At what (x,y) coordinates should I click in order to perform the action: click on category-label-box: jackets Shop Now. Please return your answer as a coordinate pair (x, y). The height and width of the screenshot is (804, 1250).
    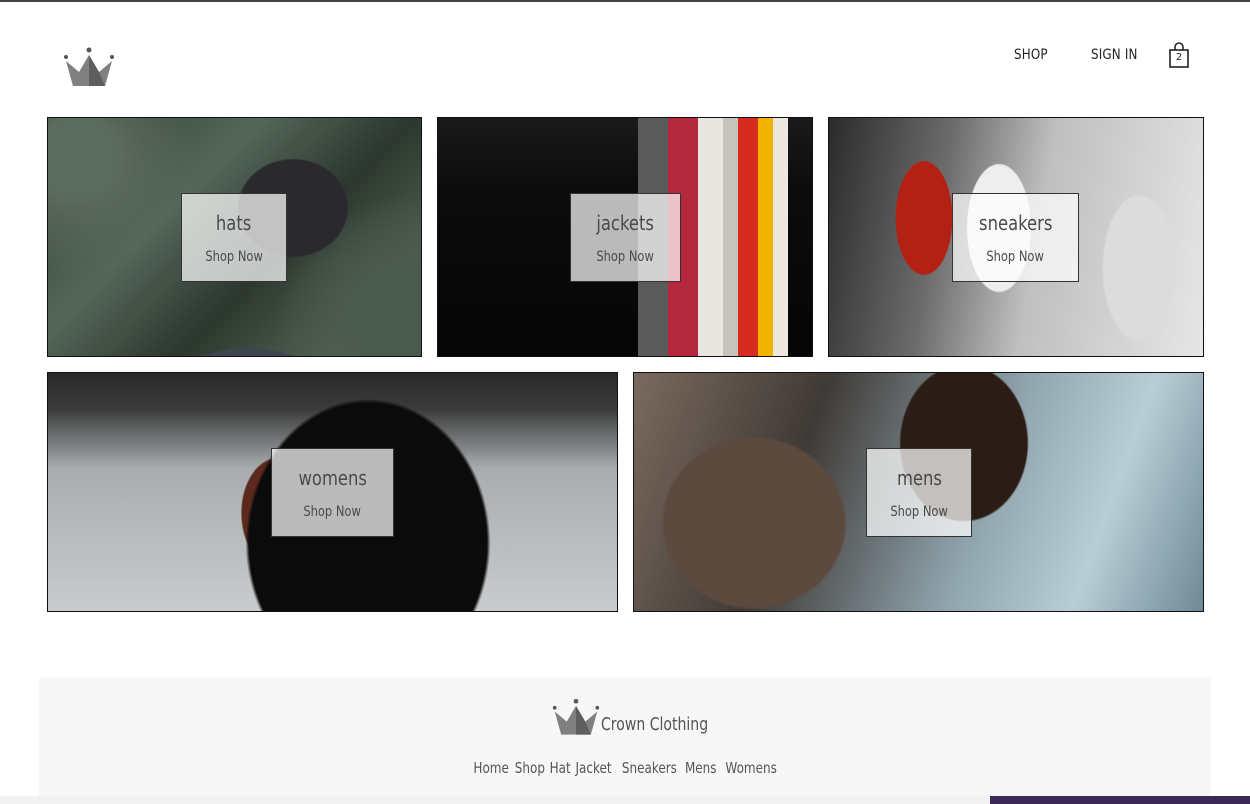
    Looking at the image, I should click on (625, 237).